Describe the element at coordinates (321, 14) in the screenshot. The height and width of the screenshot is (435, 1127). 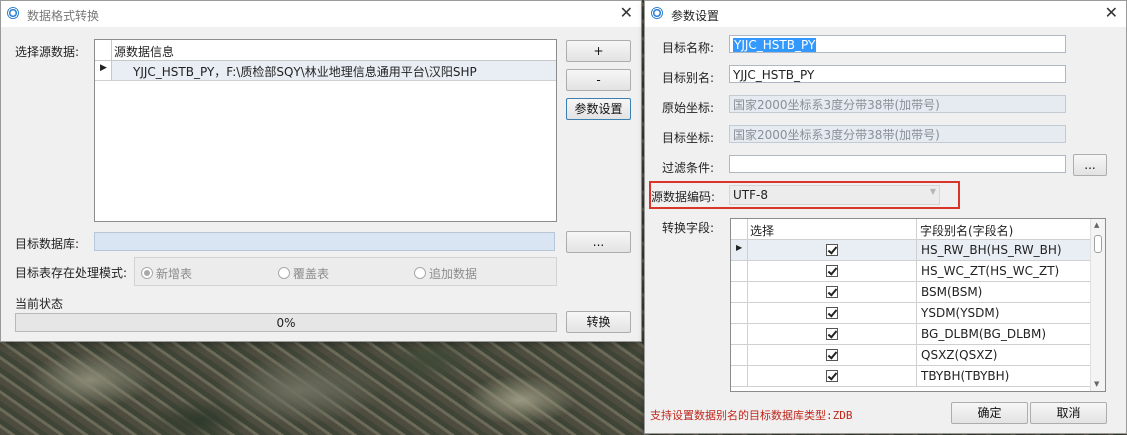
I see `title-bar: 数据格式转换 ✕` at that location.